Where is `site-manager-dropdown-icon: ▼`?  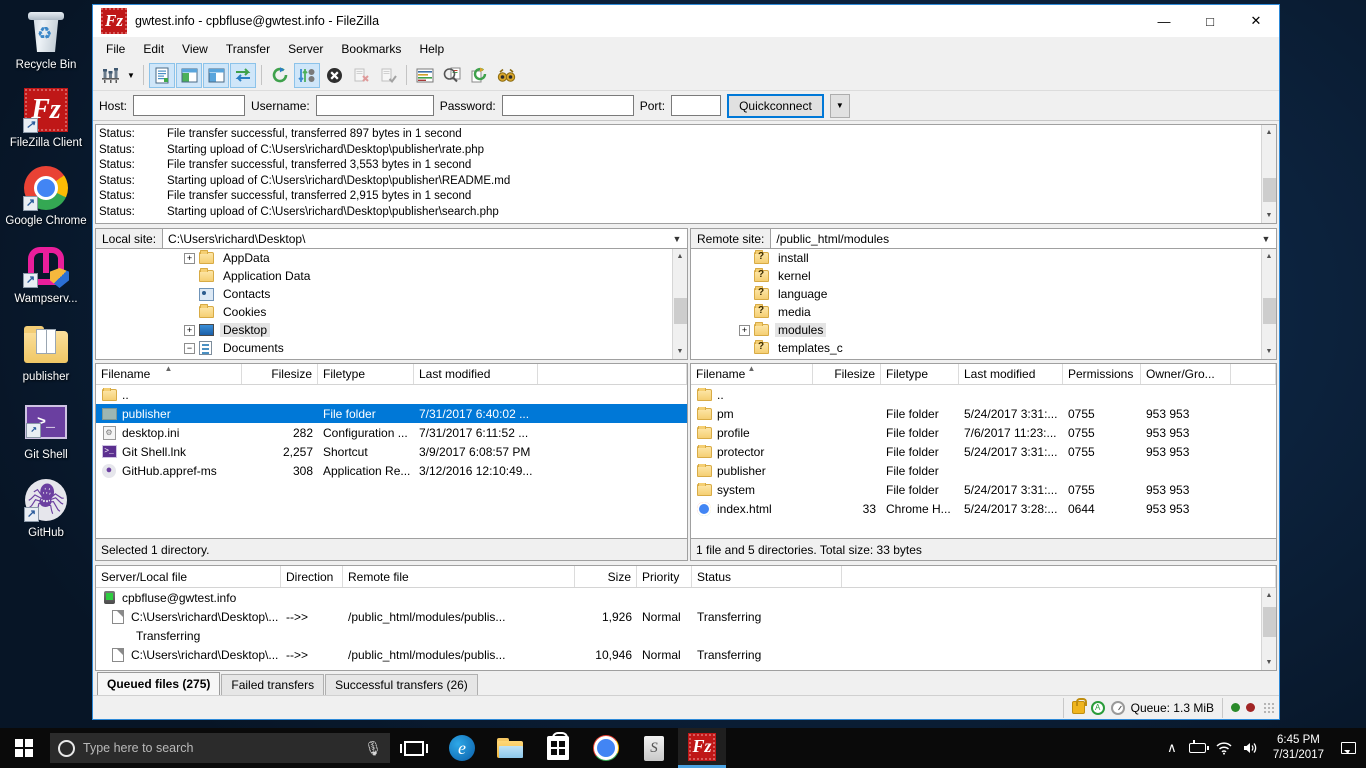 site-manager-dropdown-icon: ▼ is located at coordinates (131, 75).